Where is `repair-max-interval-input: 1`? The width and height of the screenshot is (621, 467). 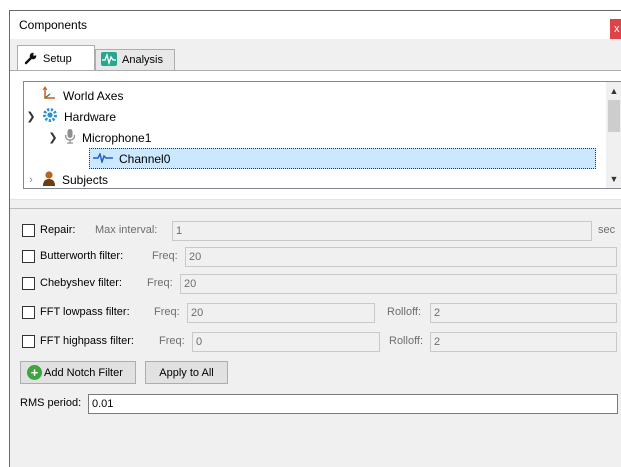
repair-max-interval-input: 1 is located at coordinates (382, 231).